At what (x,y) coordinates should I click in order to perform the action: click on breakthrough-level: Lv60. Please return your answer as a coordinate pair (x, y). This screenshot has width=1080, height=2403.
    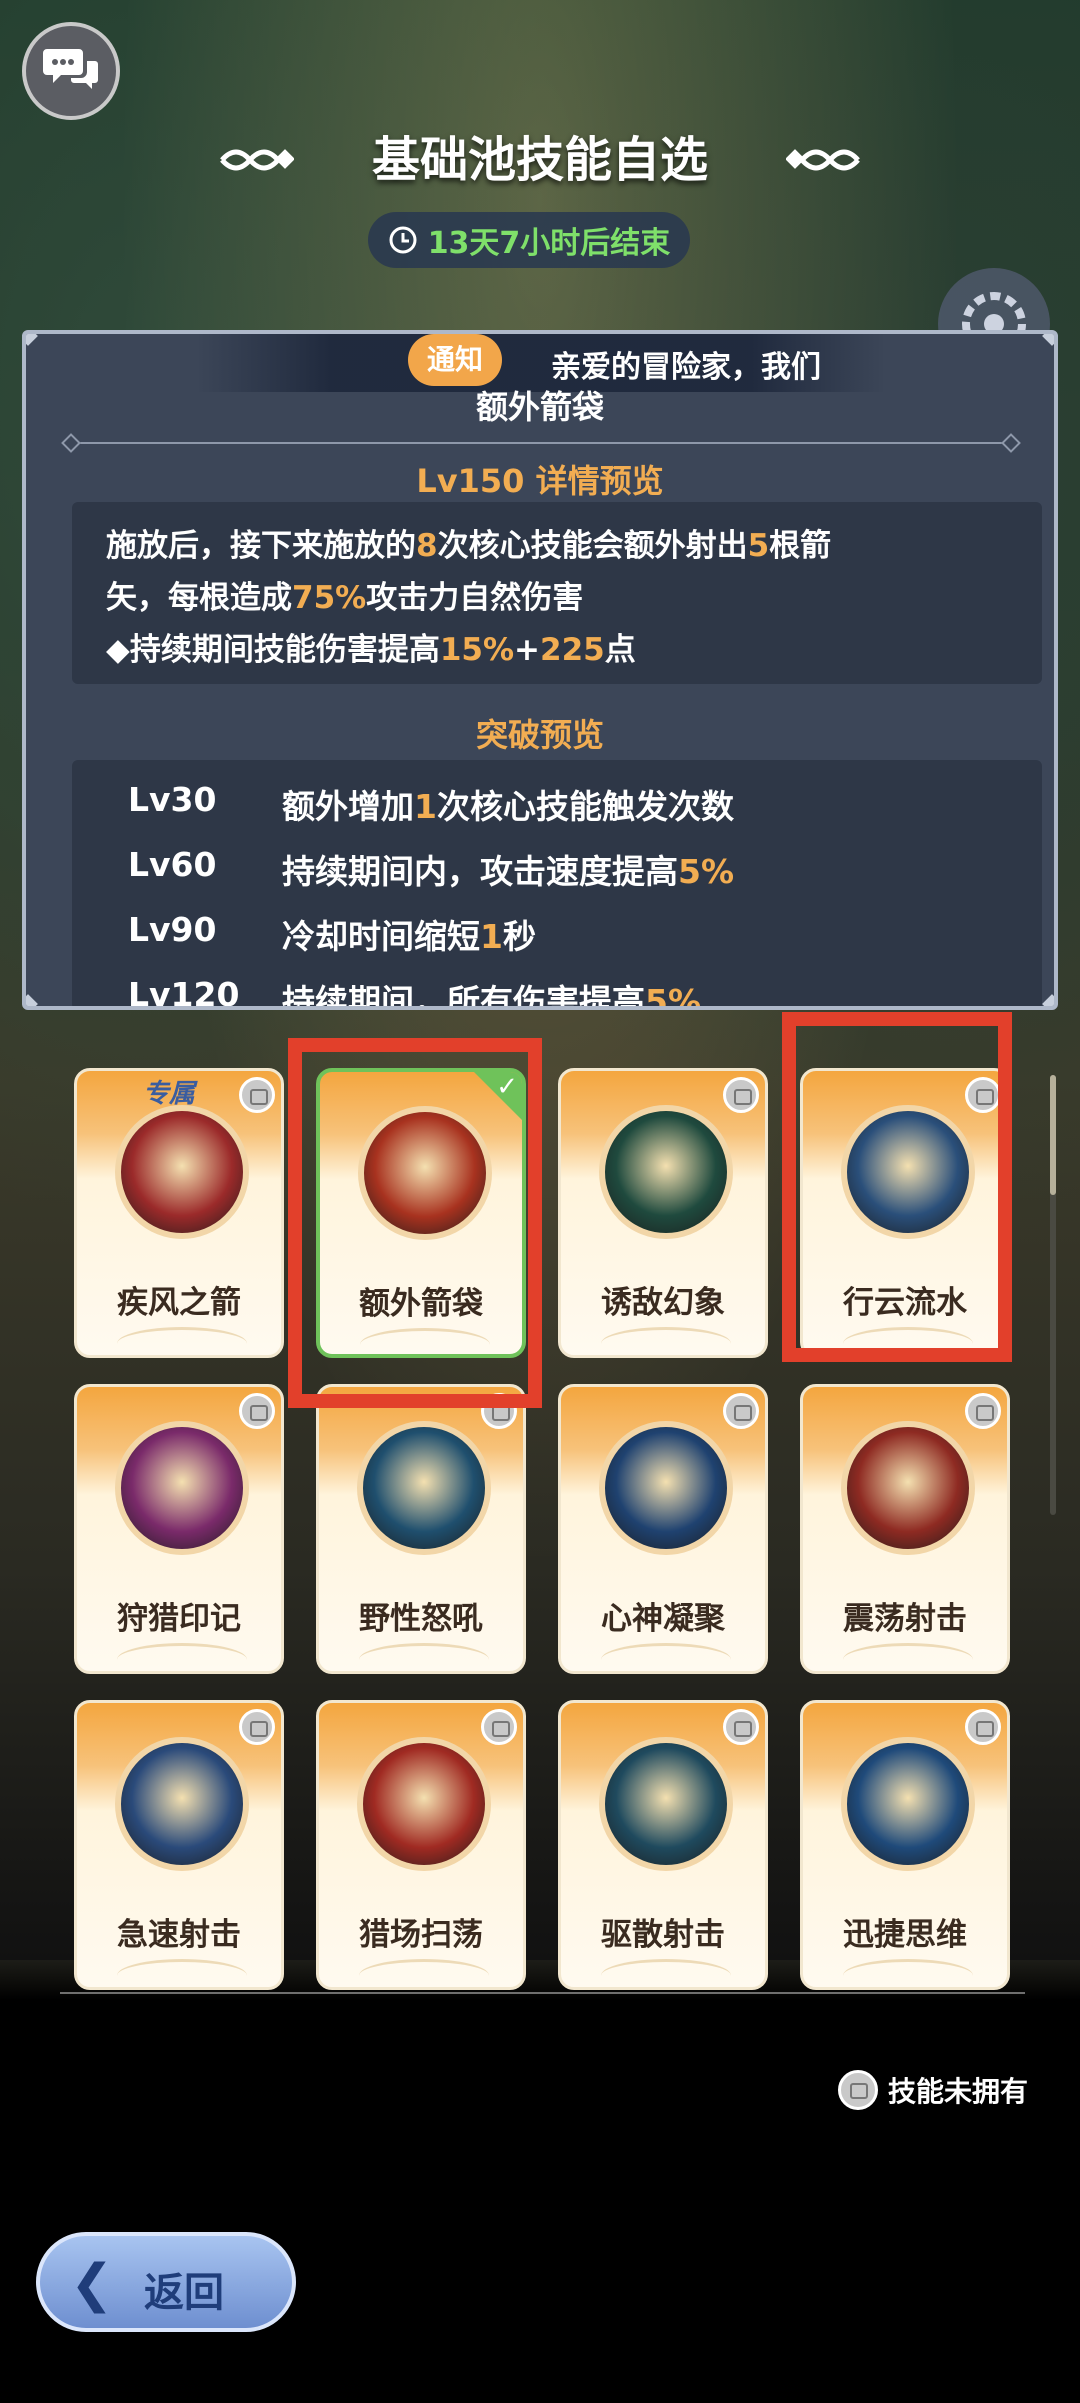
    Looking at the image, I should click on (172, 864).